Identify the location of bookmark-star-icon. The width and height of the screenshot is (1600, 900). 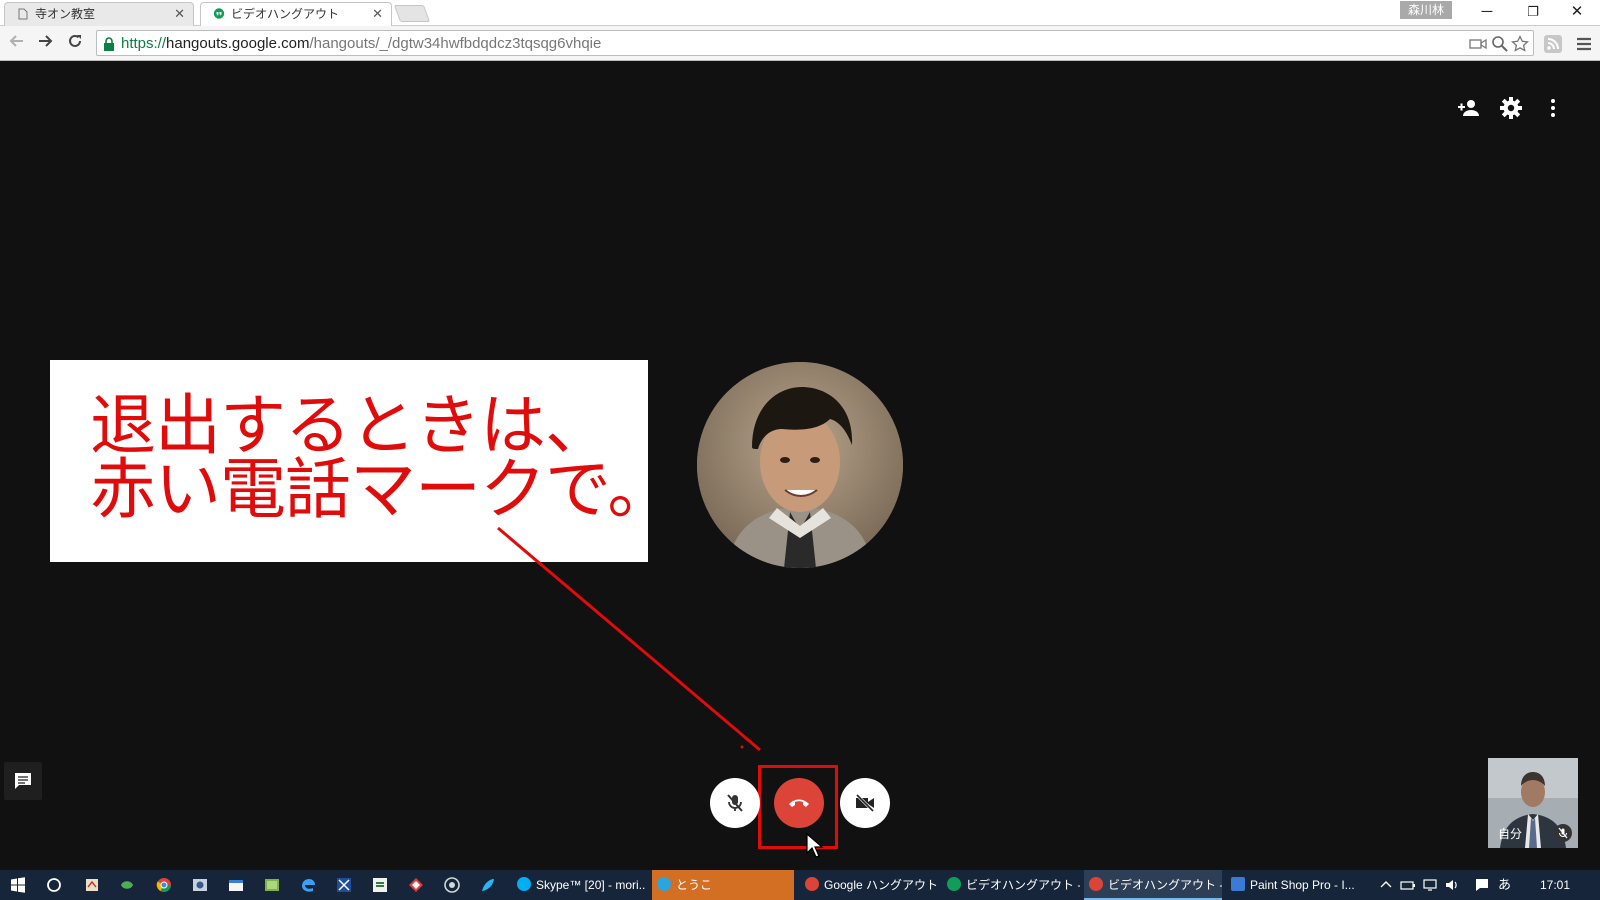
(1520, 44).